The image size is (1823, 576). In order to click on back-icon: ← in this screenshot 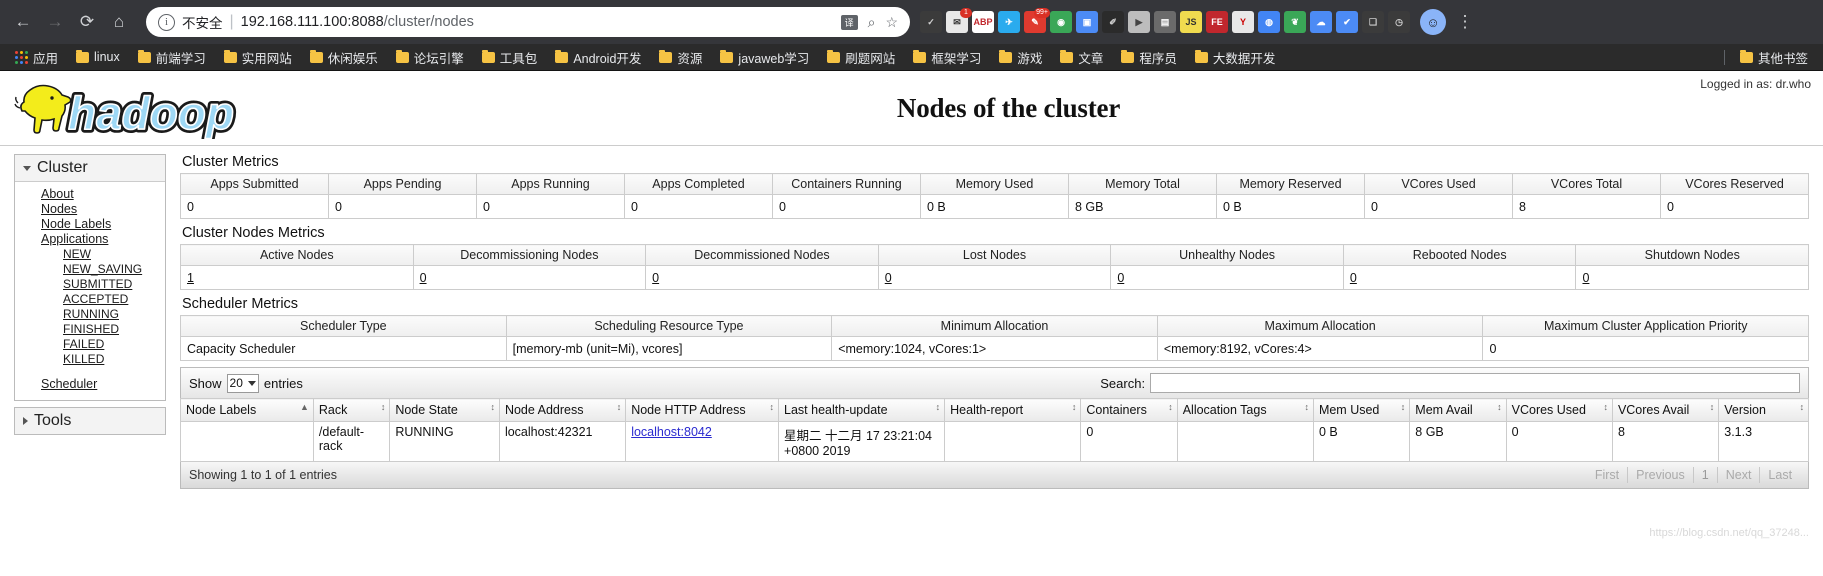, I will do `click(23, 22)`.